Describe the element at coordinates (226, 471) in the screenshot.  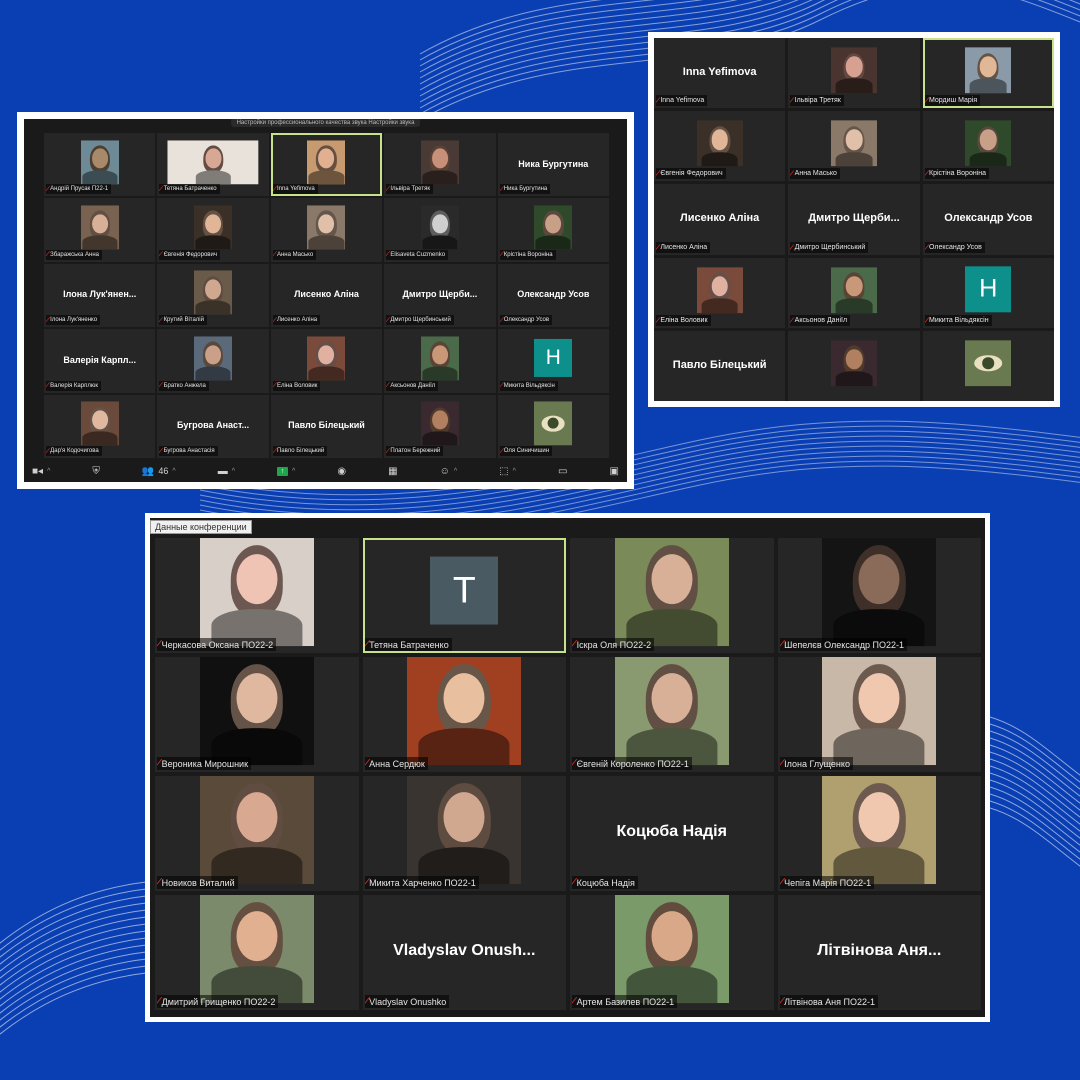
I see `chat-control: ▬ ^` at that location.